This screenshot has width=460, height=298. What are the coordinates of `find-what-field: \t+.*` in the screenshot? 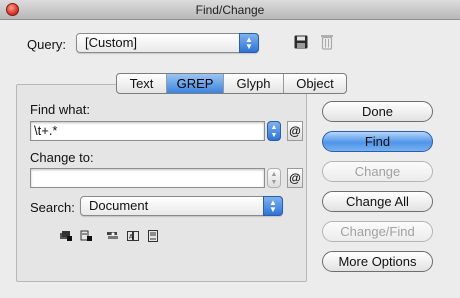 It's located at (147, 131).